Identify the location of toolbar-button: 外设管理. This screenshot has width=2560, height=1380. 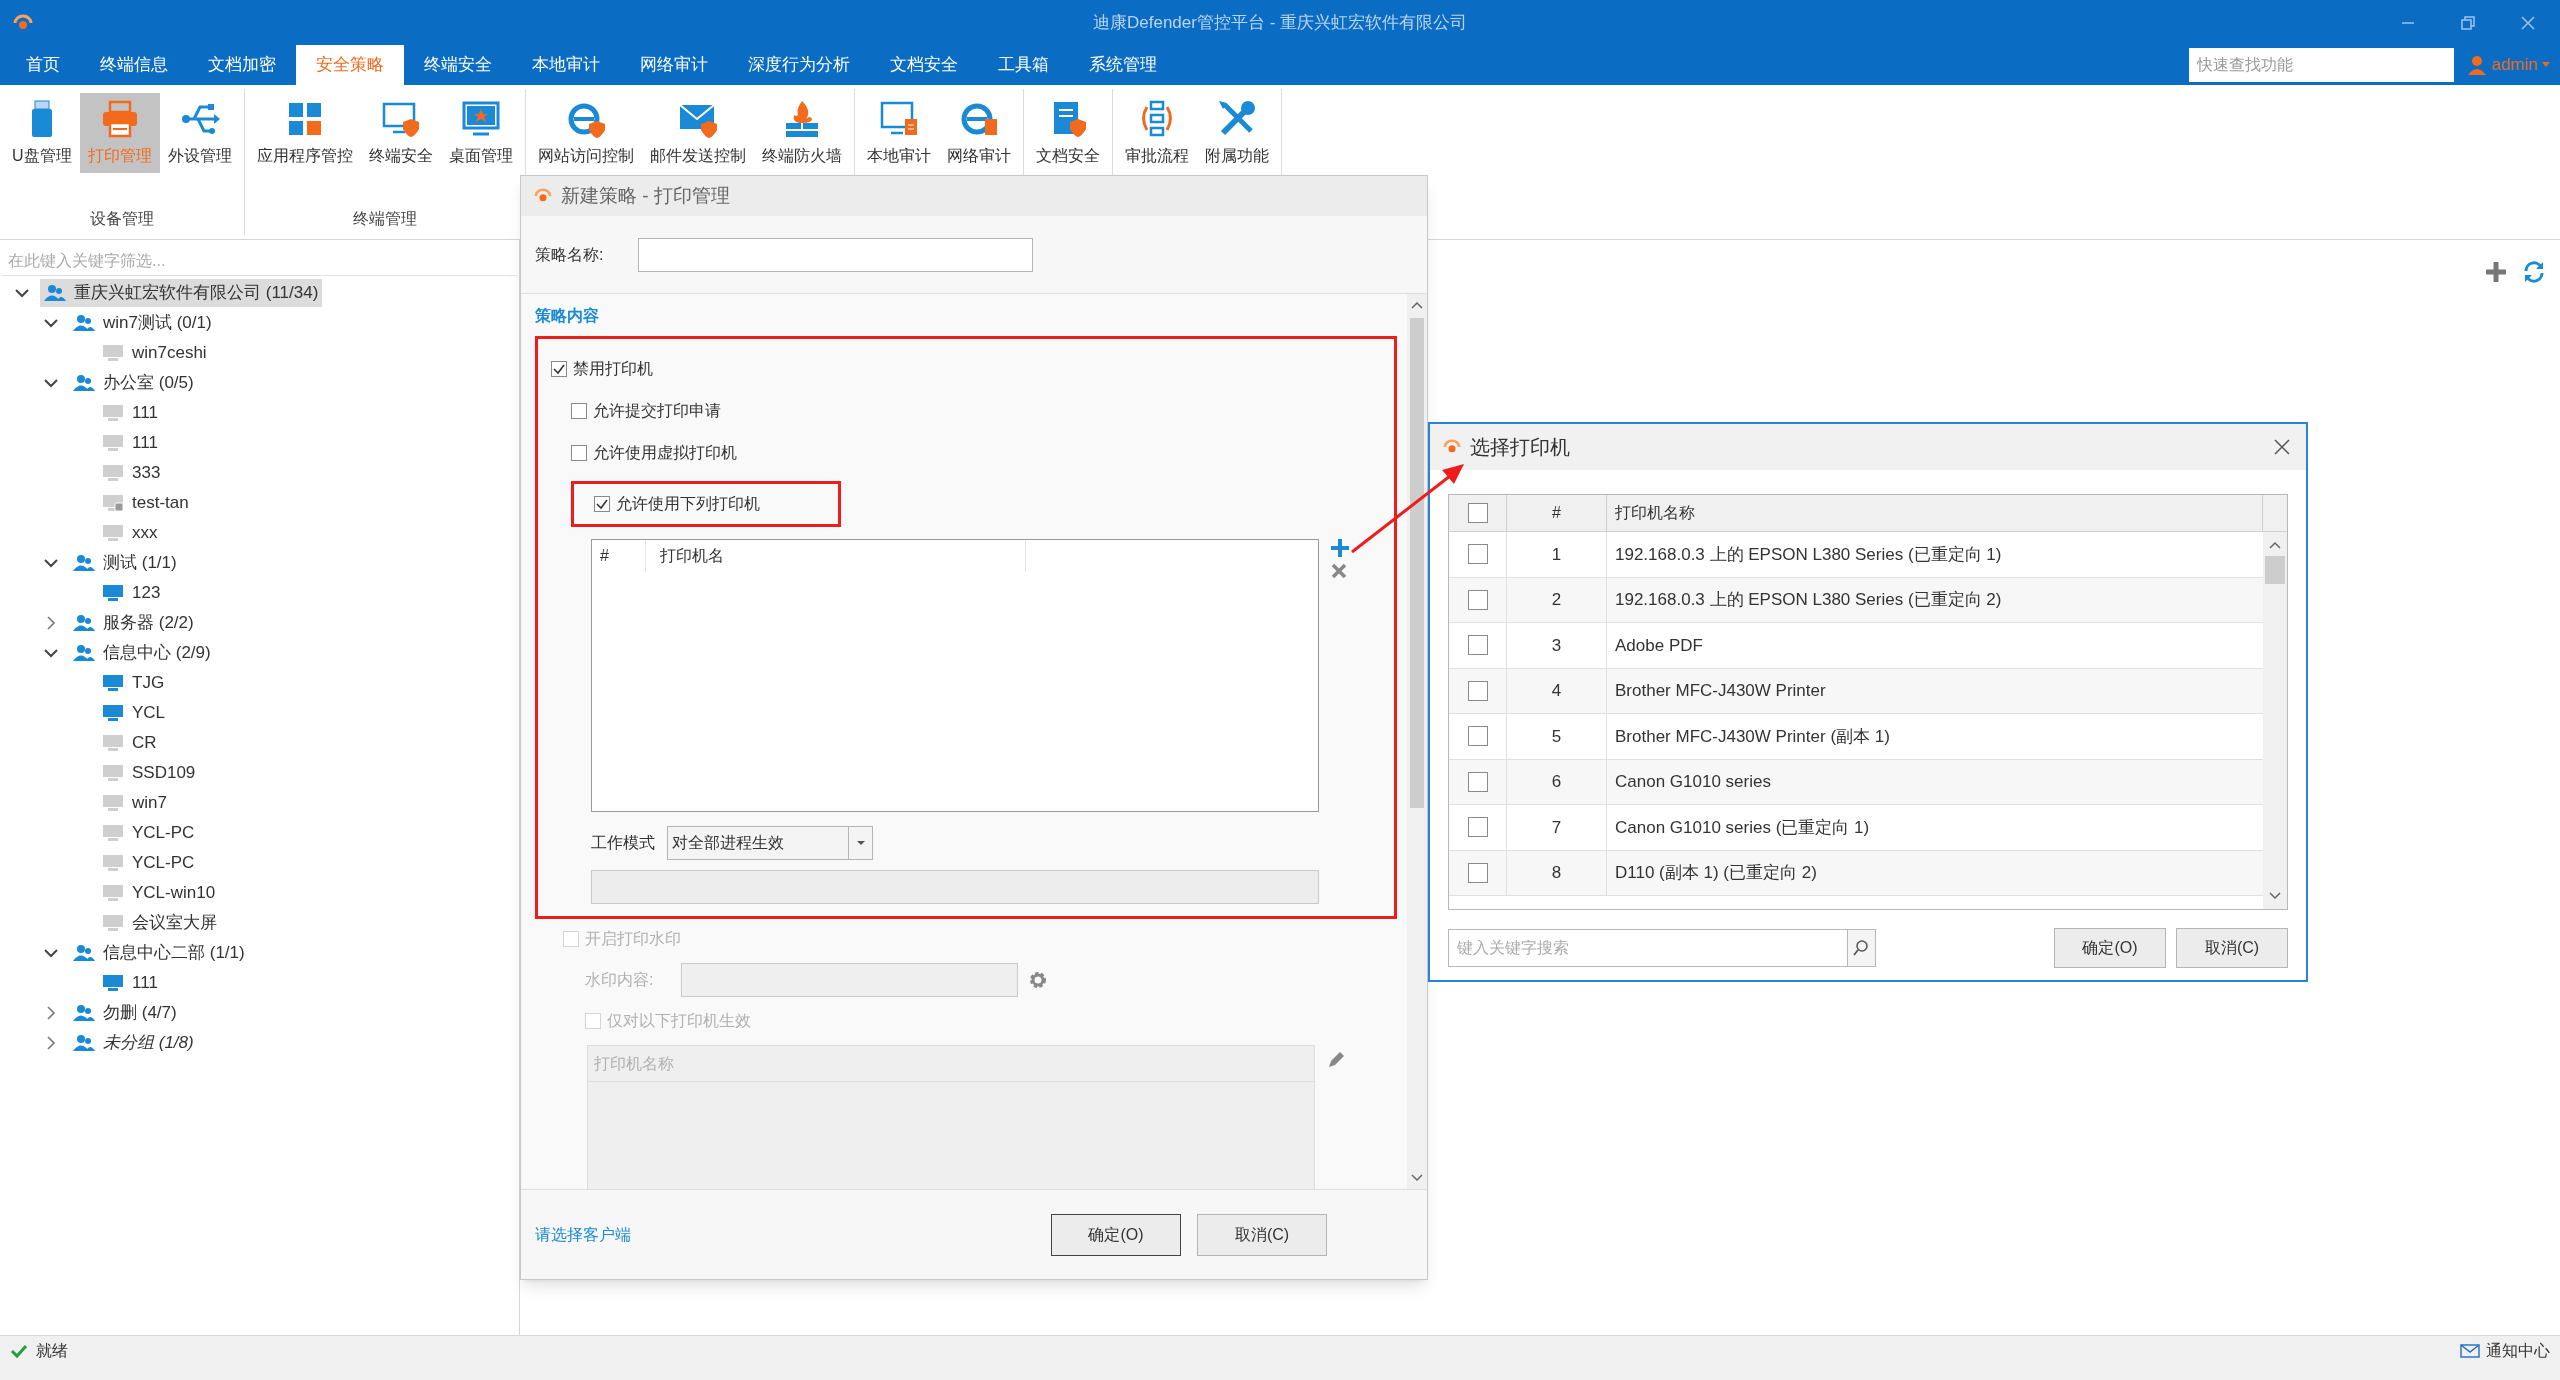
(199, 133).